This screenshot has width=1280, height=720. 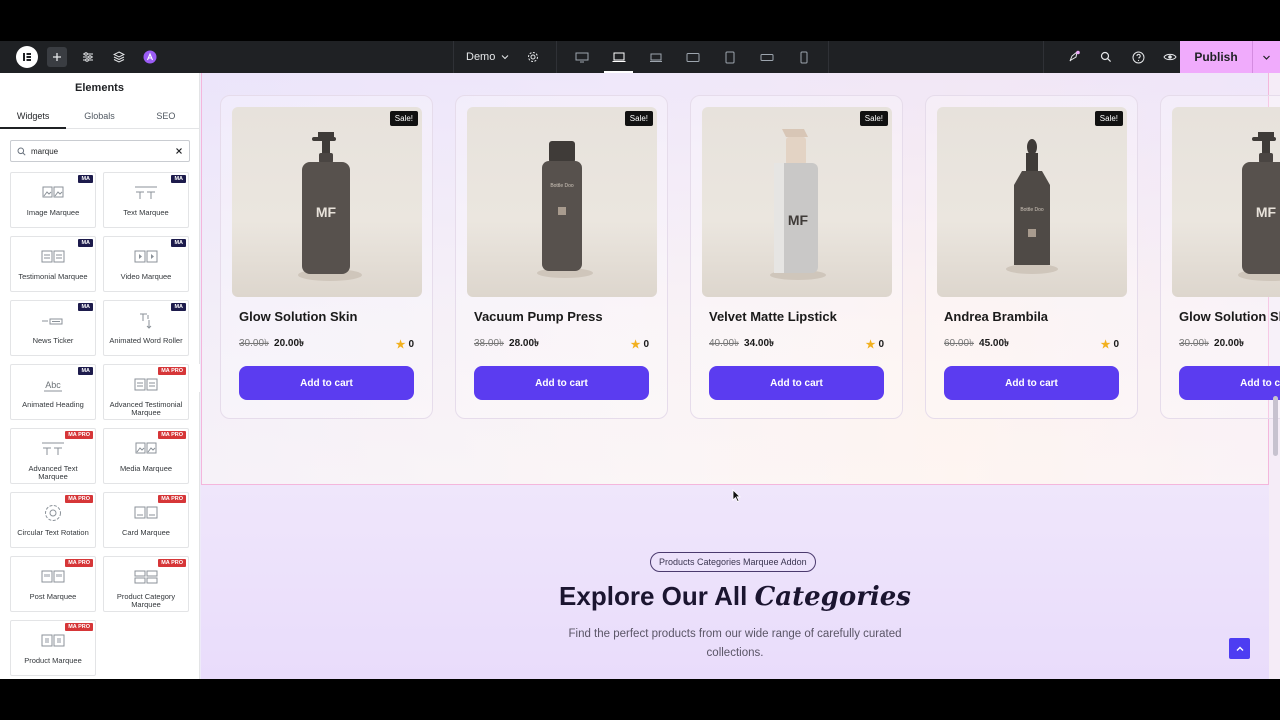 I want to click on widget-video-marquee: MA Video Marquee, so click(x=146, y=264).